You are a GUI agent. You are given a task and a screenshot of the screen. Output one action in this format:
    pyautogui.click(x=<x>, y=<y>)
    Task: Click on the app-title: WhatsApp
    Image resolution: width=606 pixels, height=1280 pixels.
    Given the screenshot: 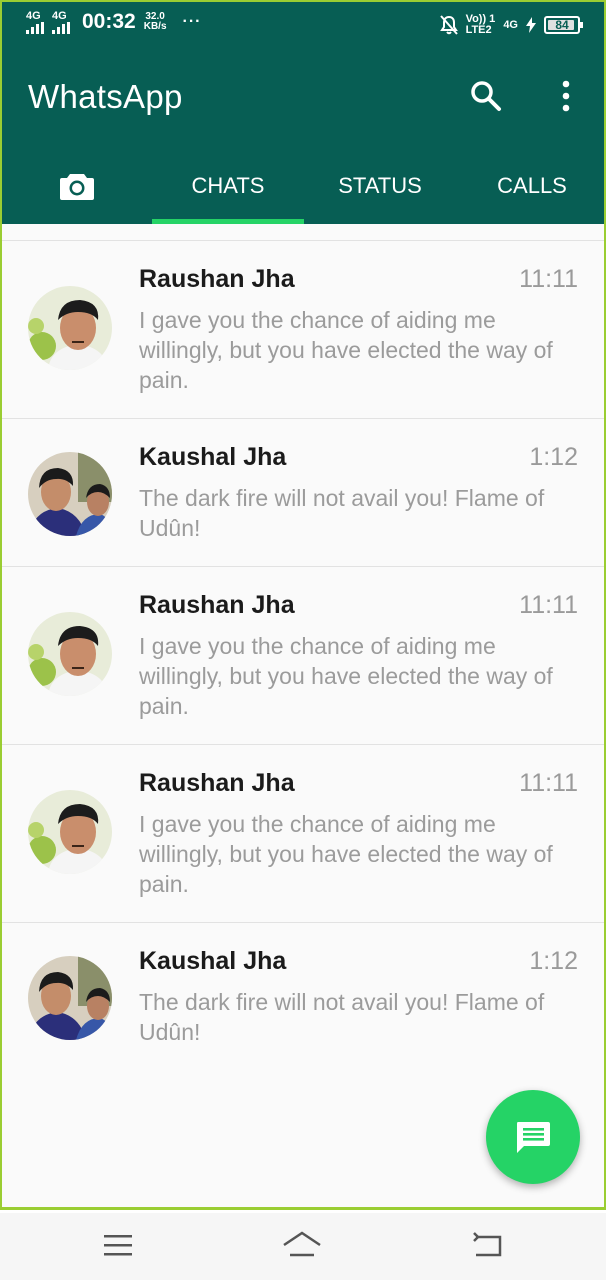 What is the action you would take?
    pyautogui.click(x=105, y=96)
    